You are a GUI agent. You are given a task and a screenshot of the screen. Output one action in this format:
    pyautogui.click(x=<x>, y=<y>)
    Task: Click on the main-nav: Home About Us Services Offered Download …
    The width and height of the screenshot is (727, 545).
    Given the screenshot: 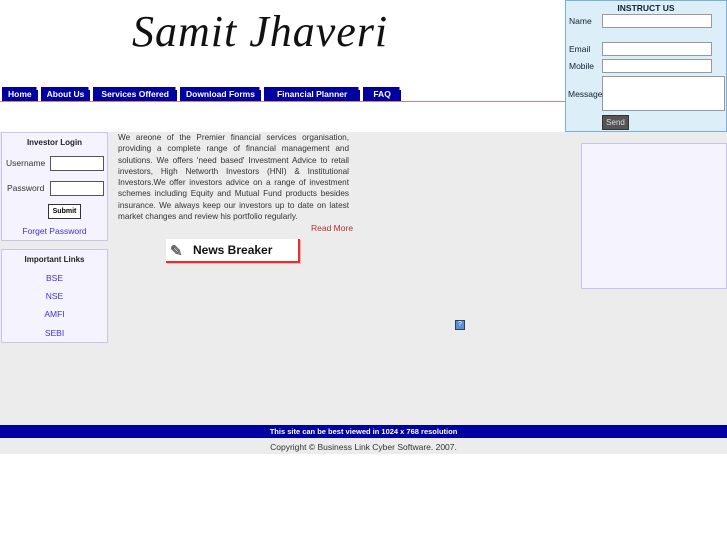 What is the action you would take?
    pyautogui.click(x=203, y=94)
    